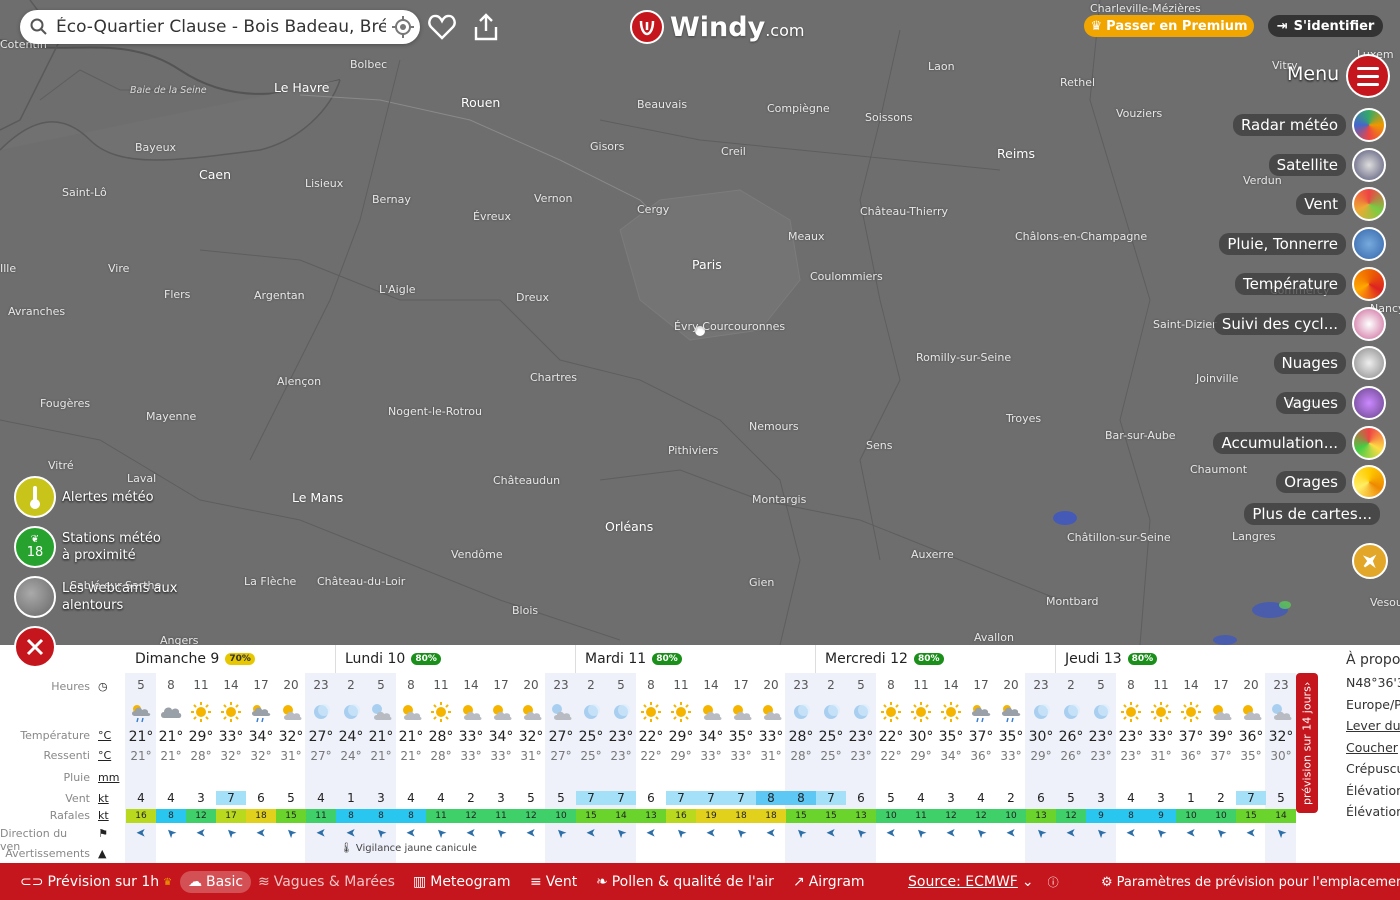 Image resolution: width=1400 pixels, height=900 pixels. I want to click on favorite-heart-icon, so click(442, 27).